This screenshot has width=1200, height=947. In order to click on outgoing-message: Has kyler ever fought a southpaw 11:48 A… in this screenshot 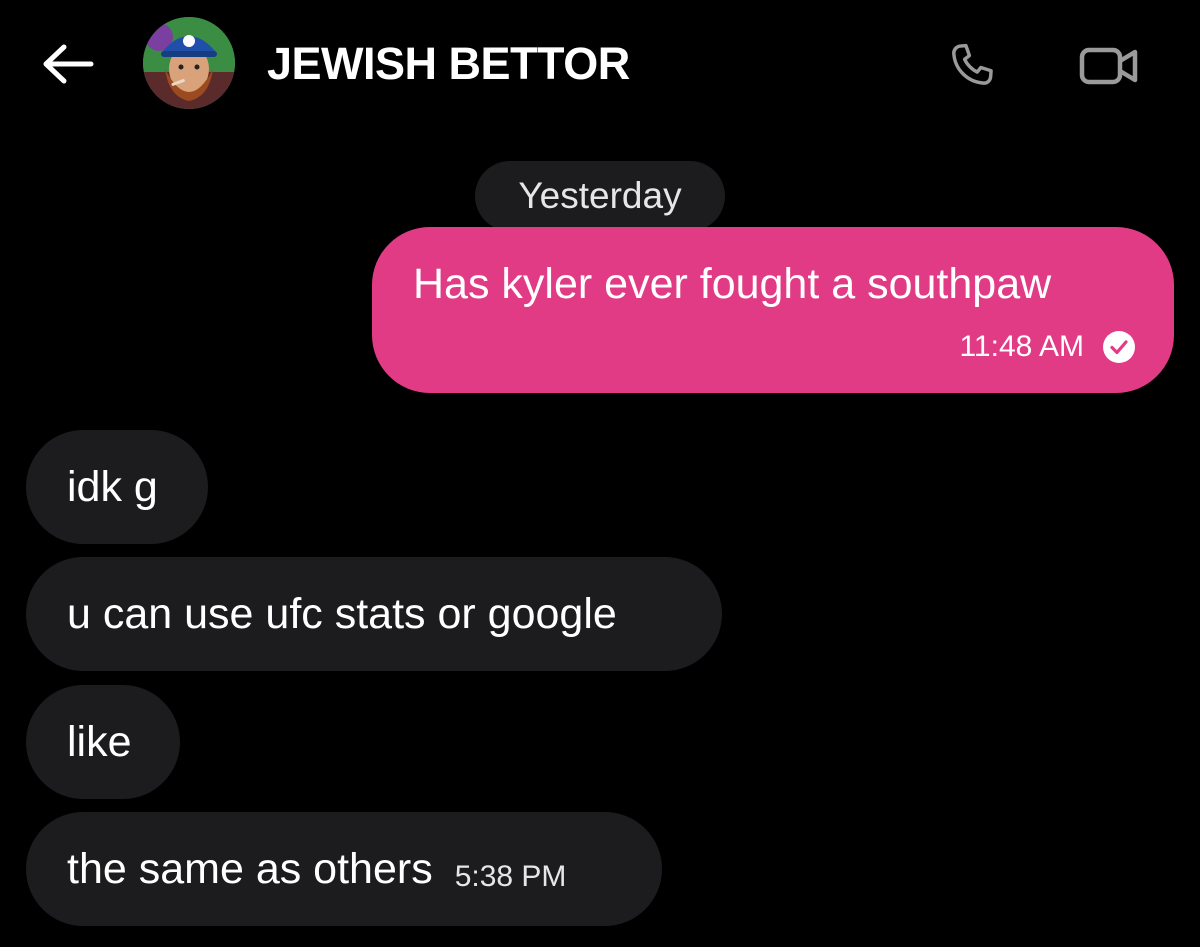, I will do `click(773, 310)`.